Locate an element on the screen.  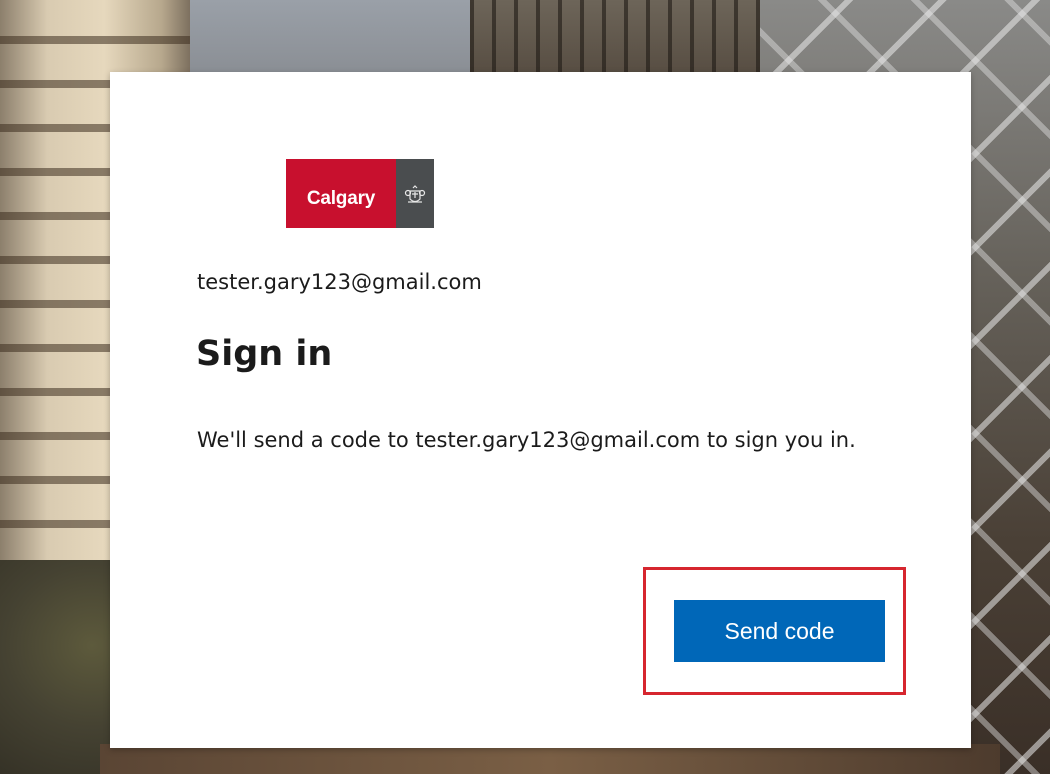
background-building-middle is located at coordinates (620, 37).